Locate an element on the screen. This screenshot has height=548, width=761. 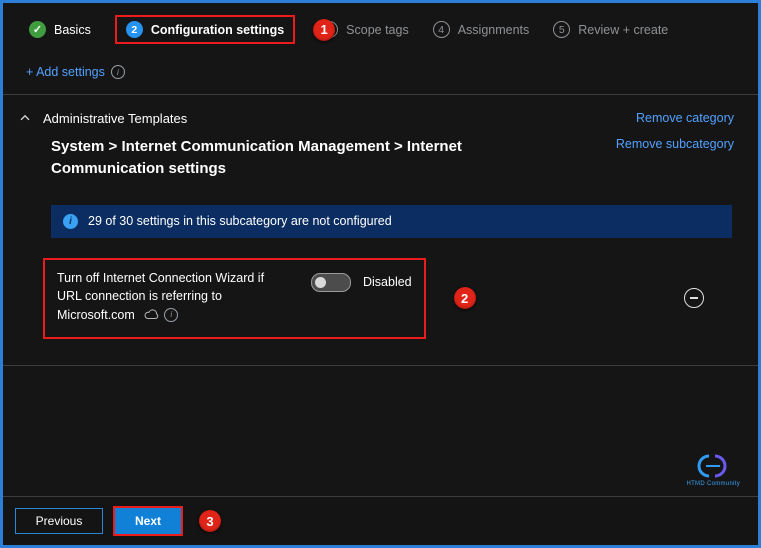
logo-glyph-icon is located at coordinates (712, 466).